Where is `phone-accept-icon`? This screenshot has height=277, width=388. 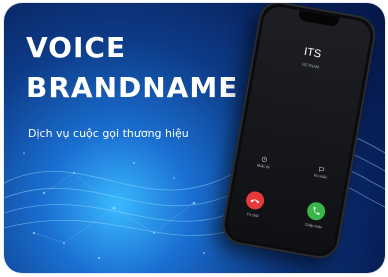 phone-accept-icon is located at coordinates (316, 210).